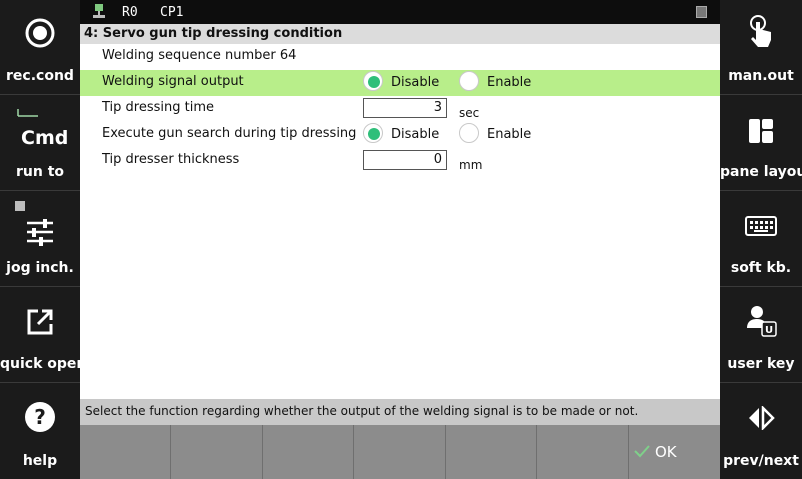  Describe the element at coordinates (769, 330) in the screenshot. I see `svg-text: U` at that location.